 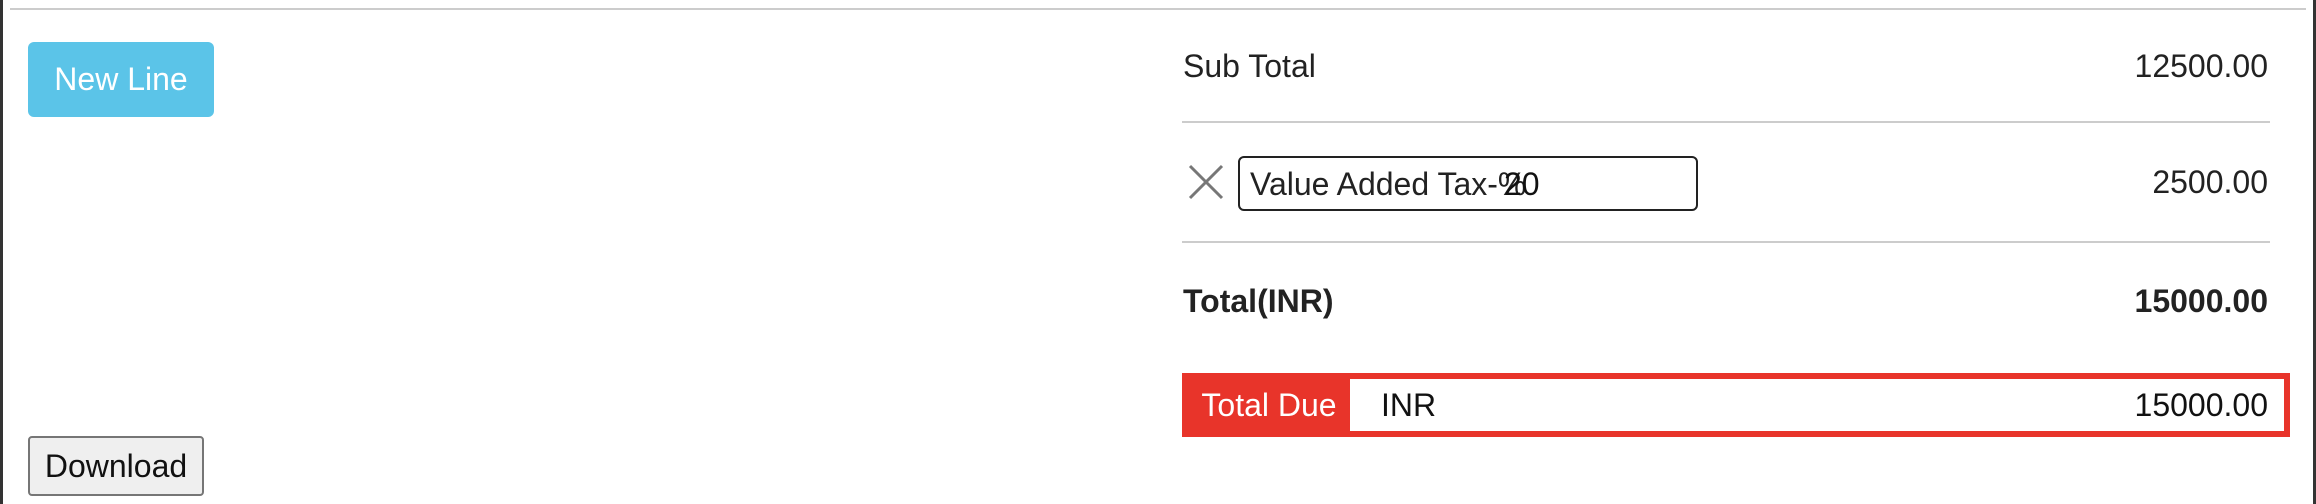 What do you see at coordinates (1158, 9) in the screenshot?
I see `top-divider` at bounding box center [1158, 9].